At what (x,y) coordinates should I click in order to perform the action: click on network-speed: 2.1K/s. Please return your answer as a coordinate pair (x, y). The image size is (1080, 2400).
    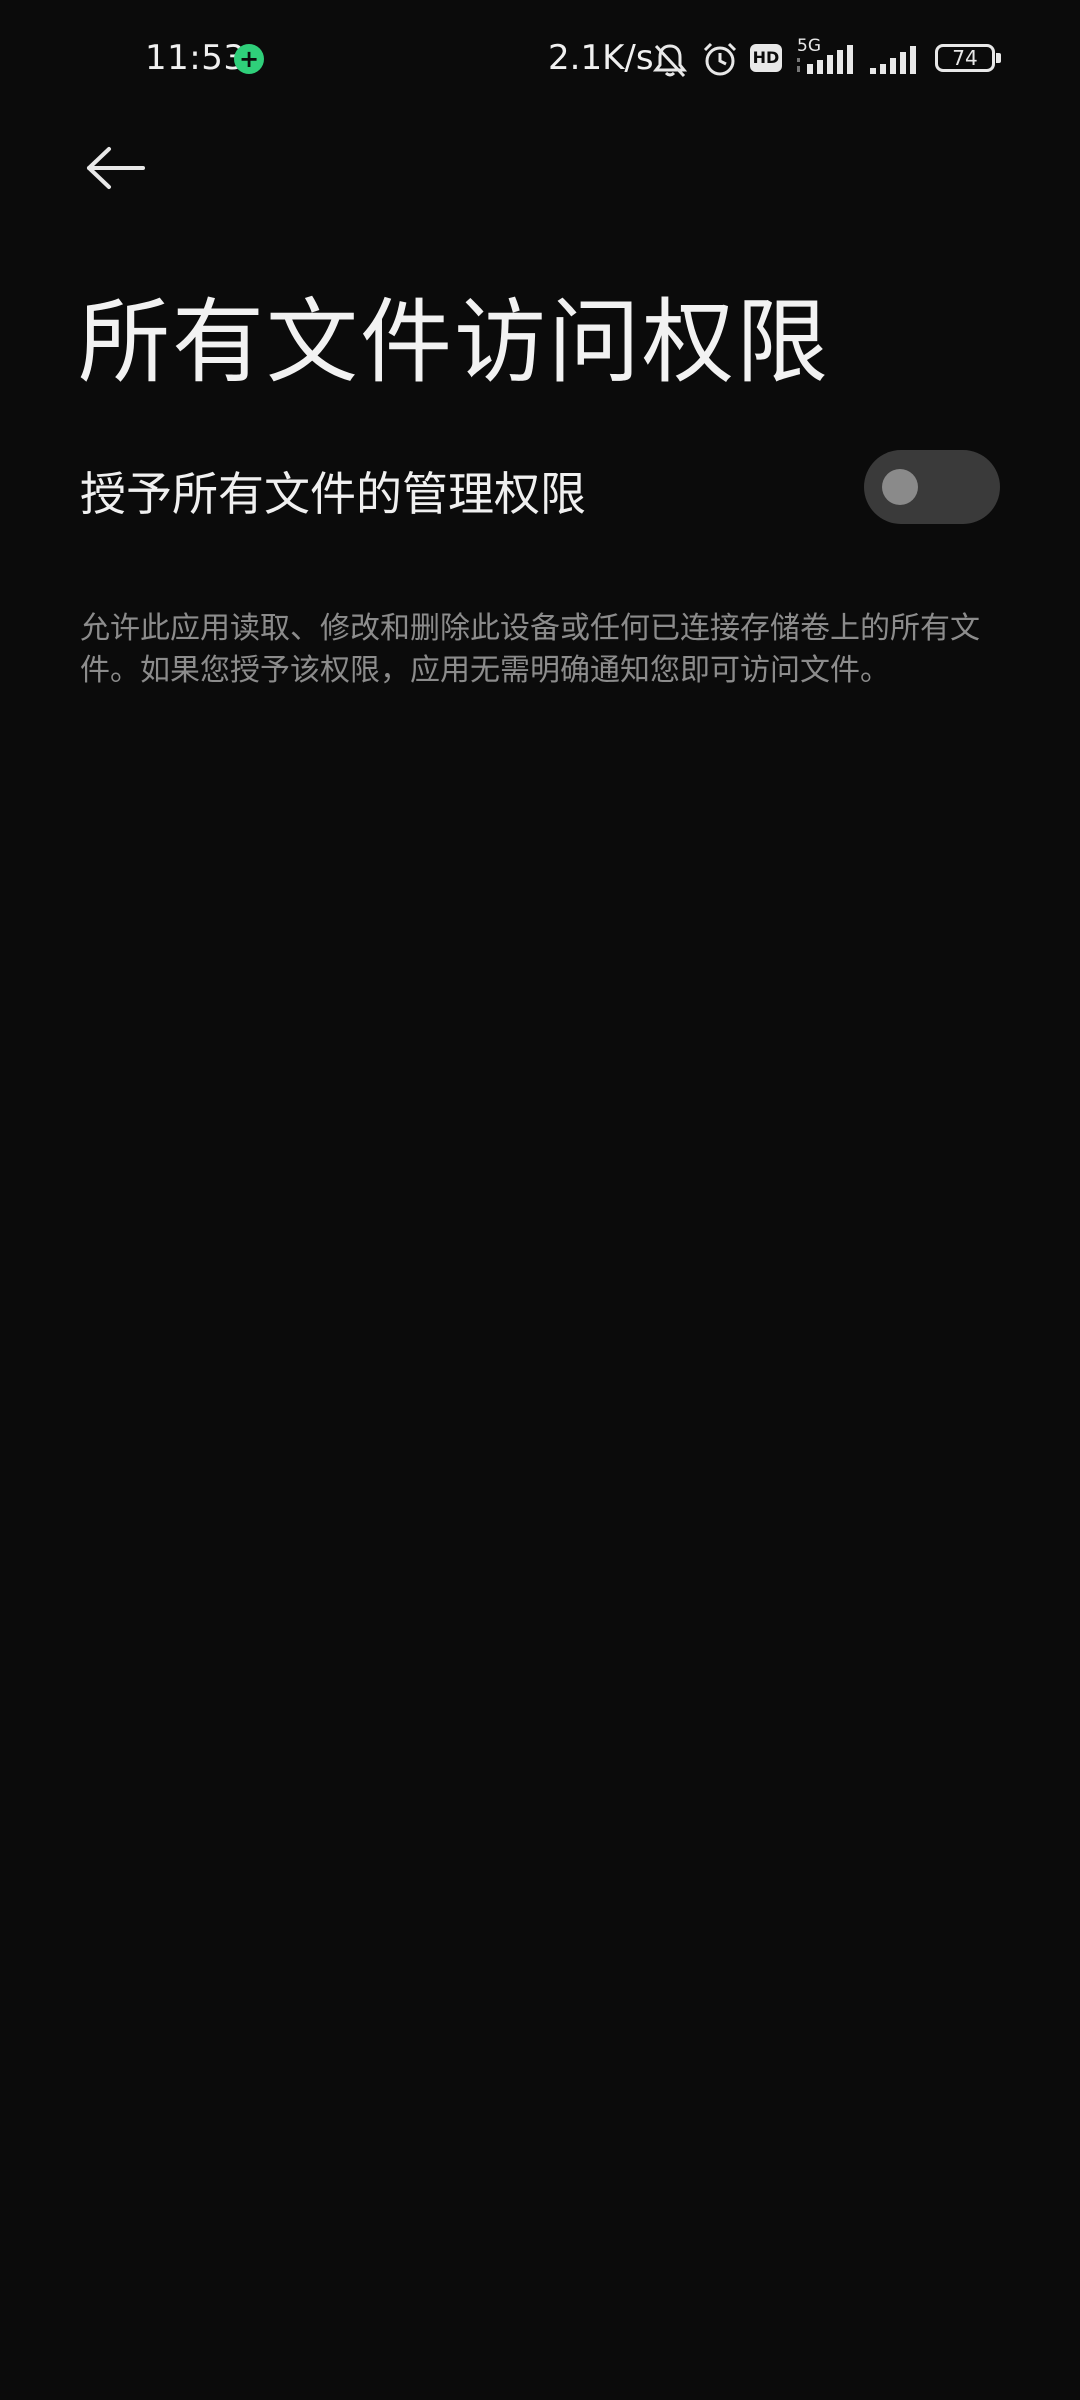
    Looking at the image, I should click on (601, 58).